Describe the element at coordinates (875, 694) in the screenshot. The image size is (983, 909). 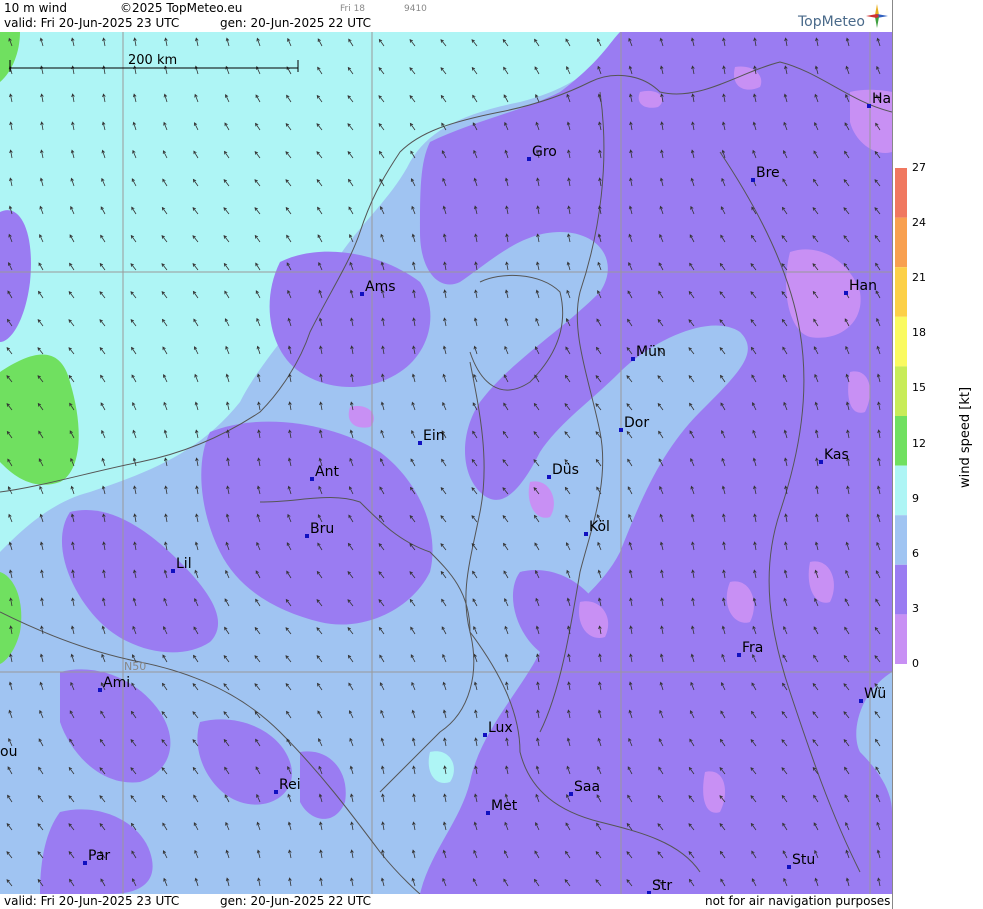
I see `city-label: Wü` at that location.